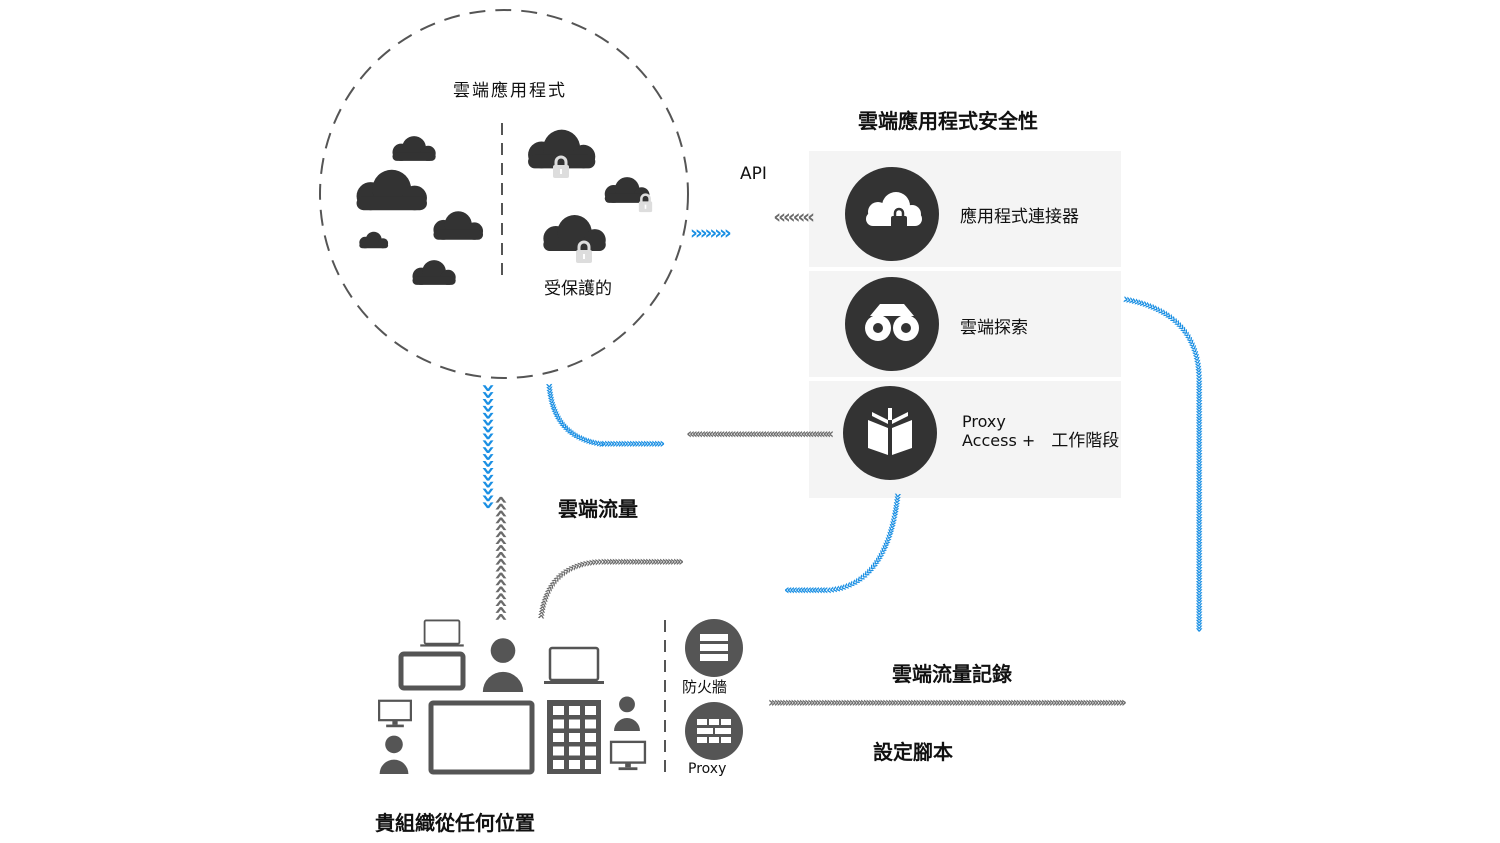 This screenshot has height=843, width=1500. I want to click on proxy-line: Proxy, so click(984, 421).